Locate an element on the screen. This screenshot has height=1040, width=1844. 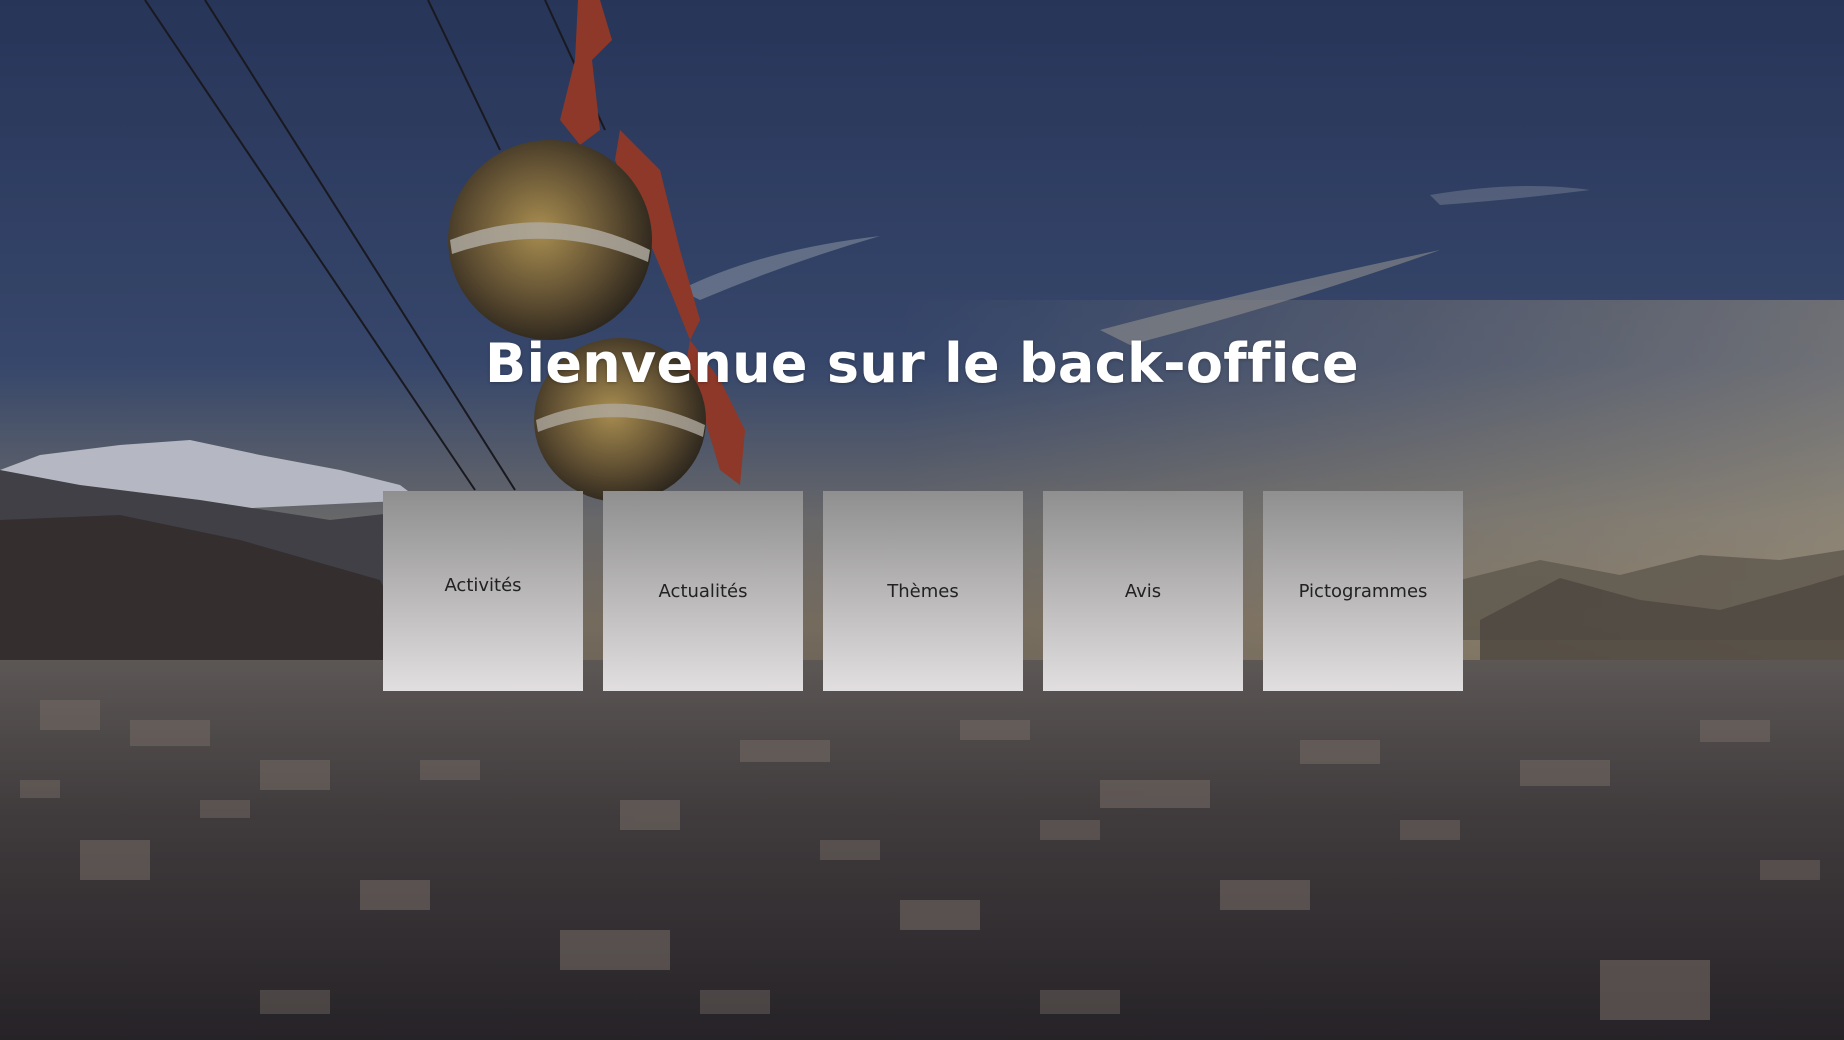
tile-themes: Thèmes is located at coordinates (923, 591).